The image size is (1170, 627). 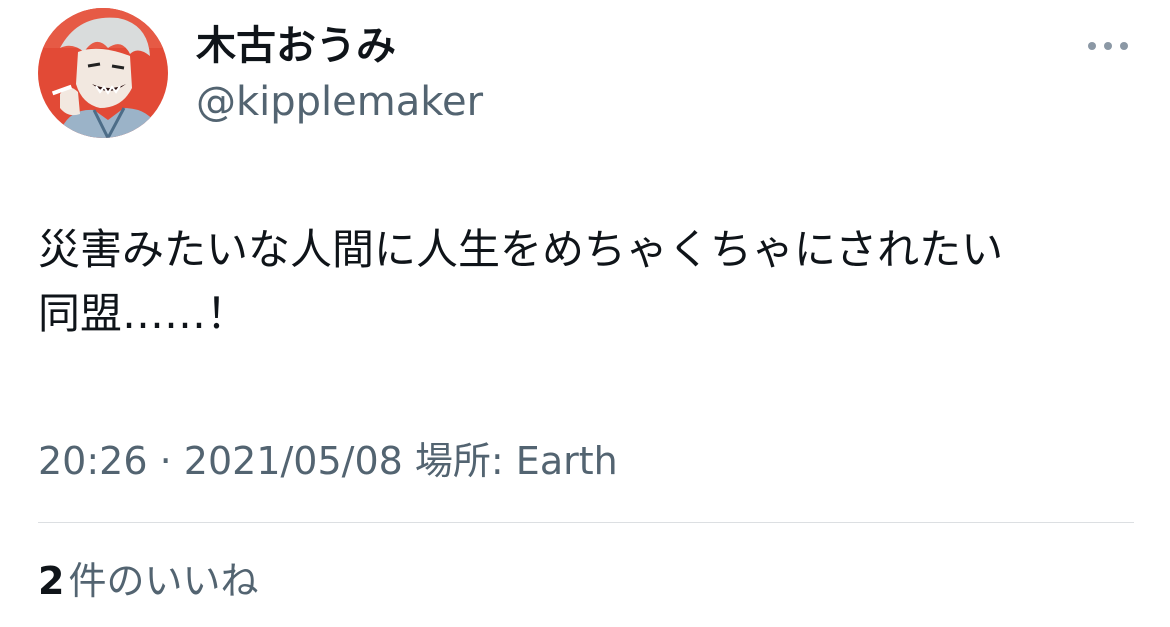 What do you see at coordinates (586, 522) in the screenshot?
I see `divider` at bounding box center [586, 522].